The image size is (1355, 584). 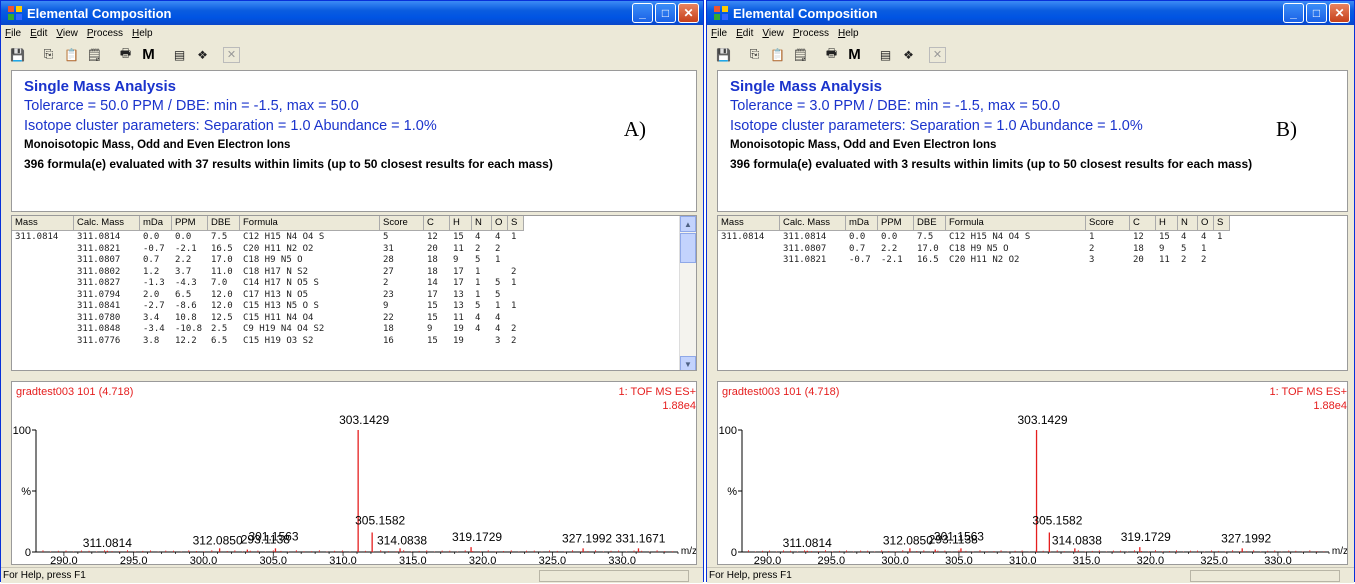 I want to click on cell-col-calc-mass: 311.0776, so click(x=99, y=340).